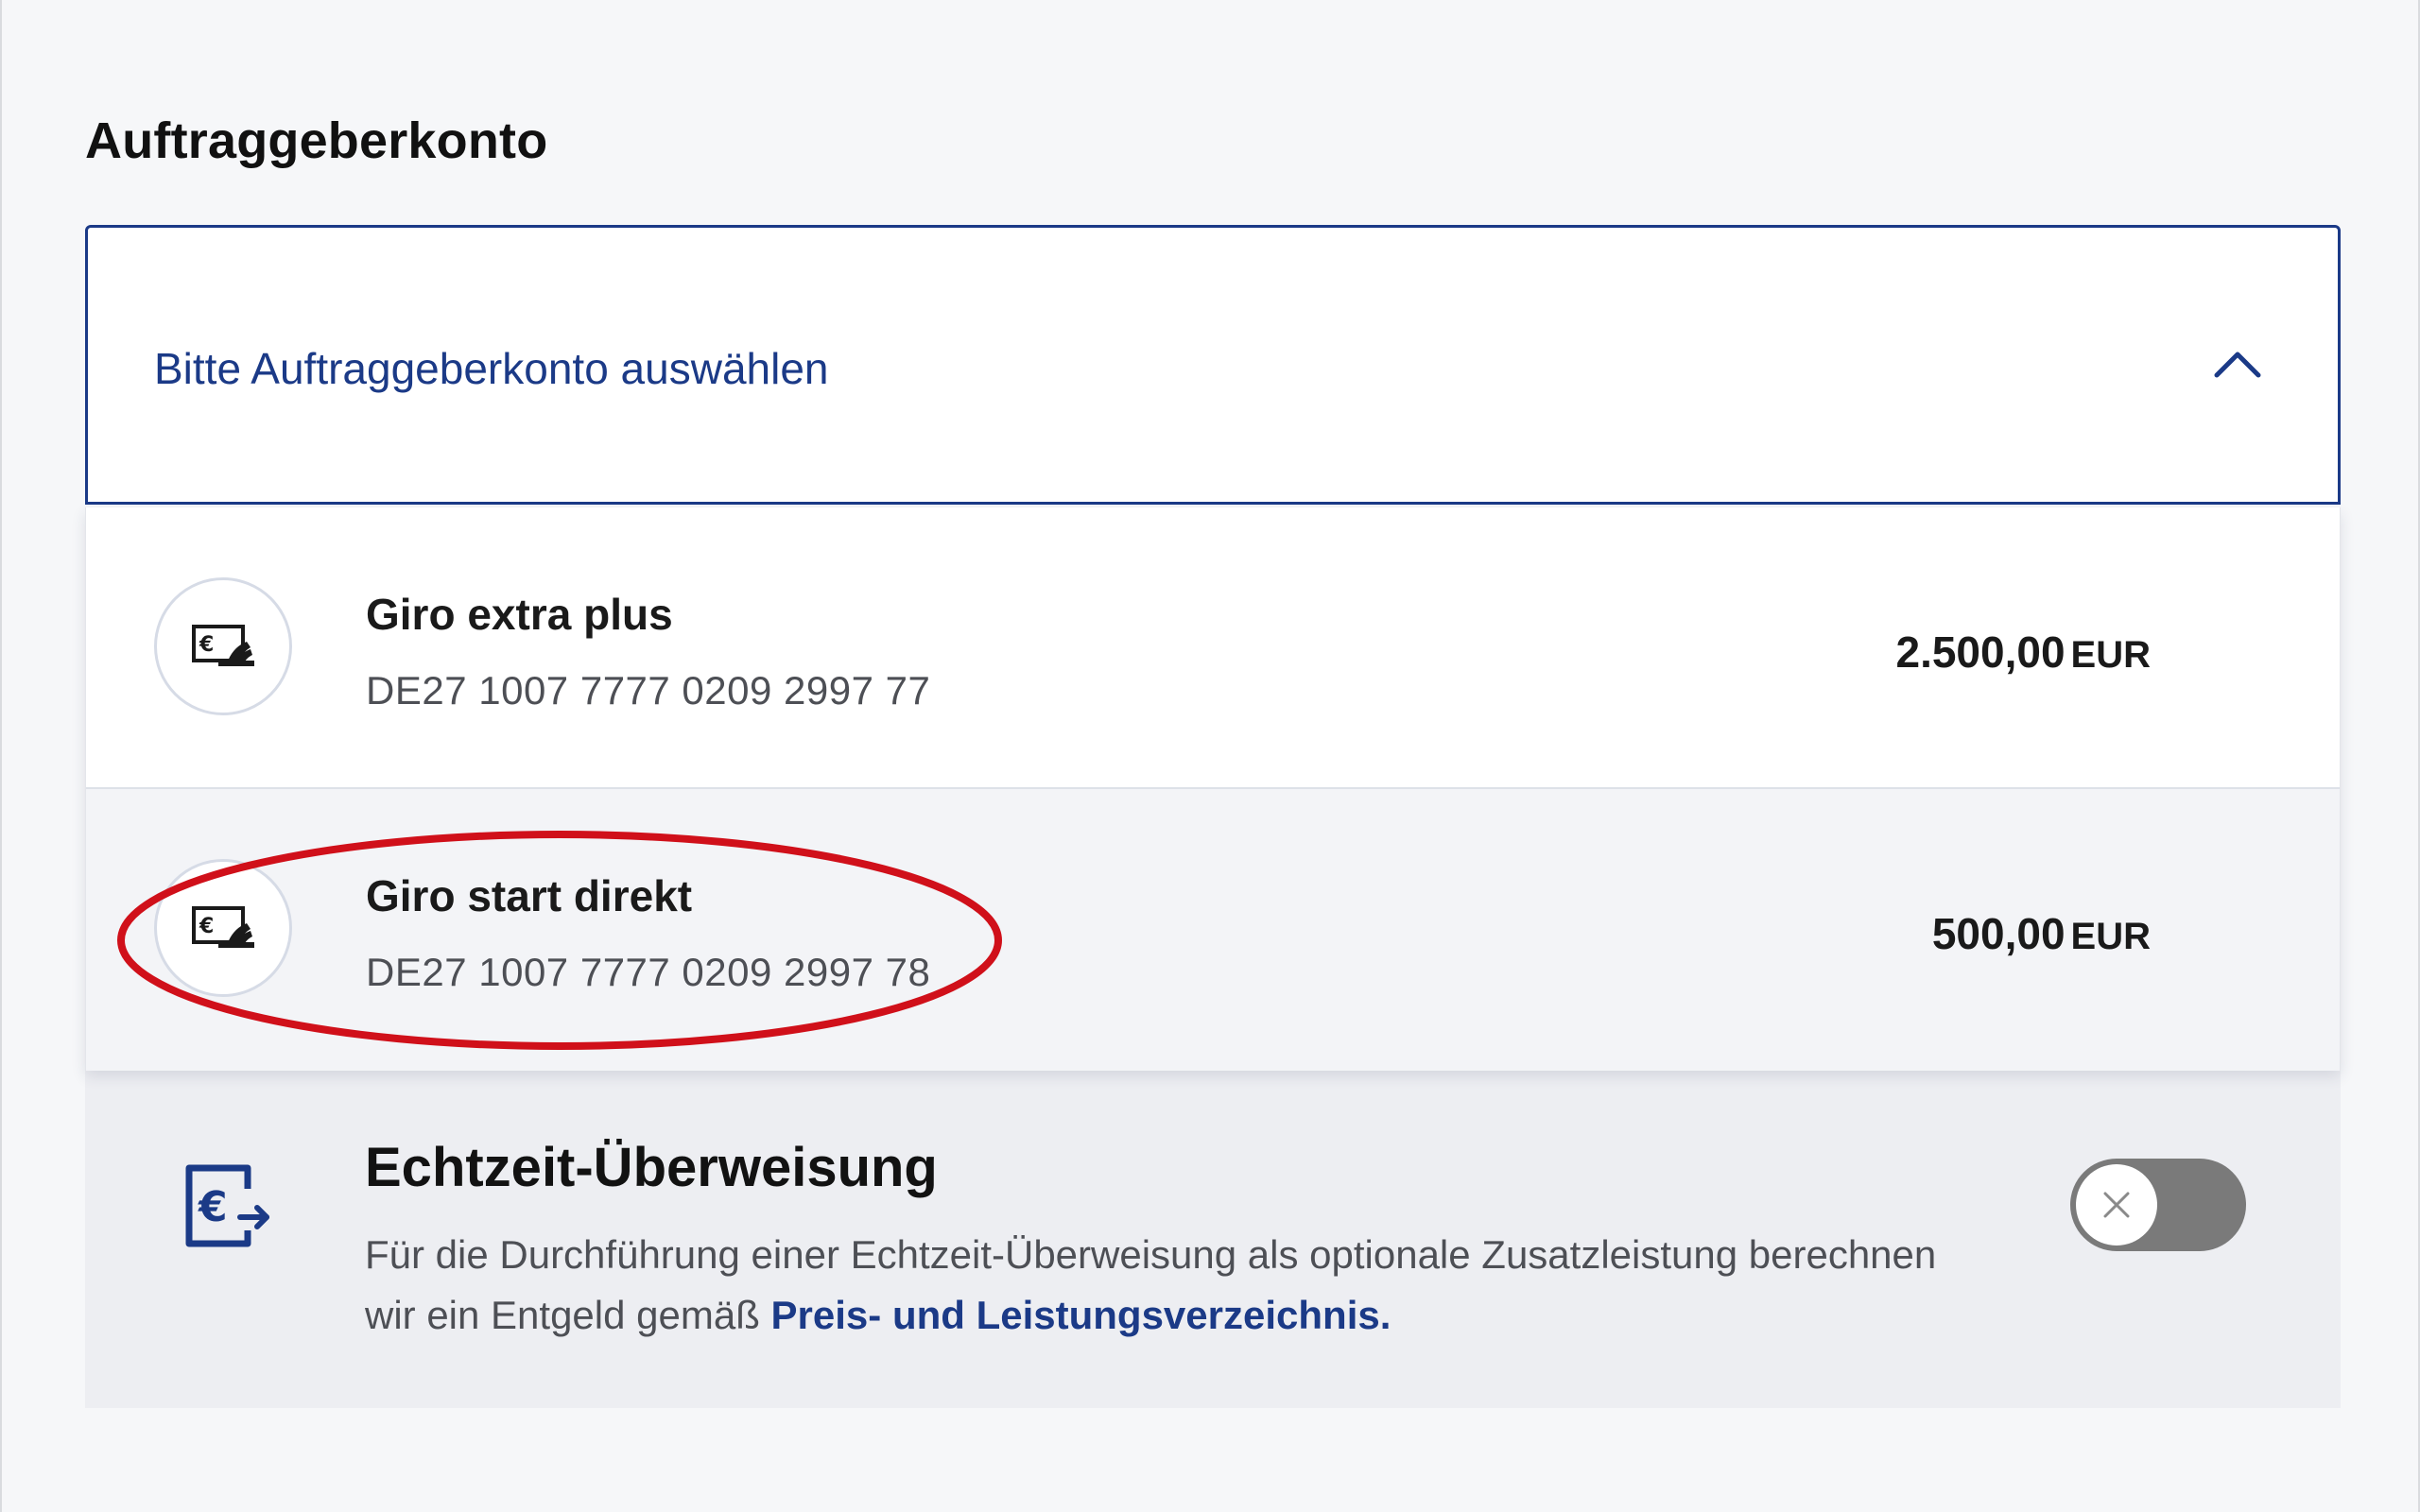 This screenshot has width=2420, height=1512. What do you see at coordinates (651, 1167) in the screenshot?
I see `echtzeit-title: Echtzeit-Überweisung` at bounding box center [651, 1167].